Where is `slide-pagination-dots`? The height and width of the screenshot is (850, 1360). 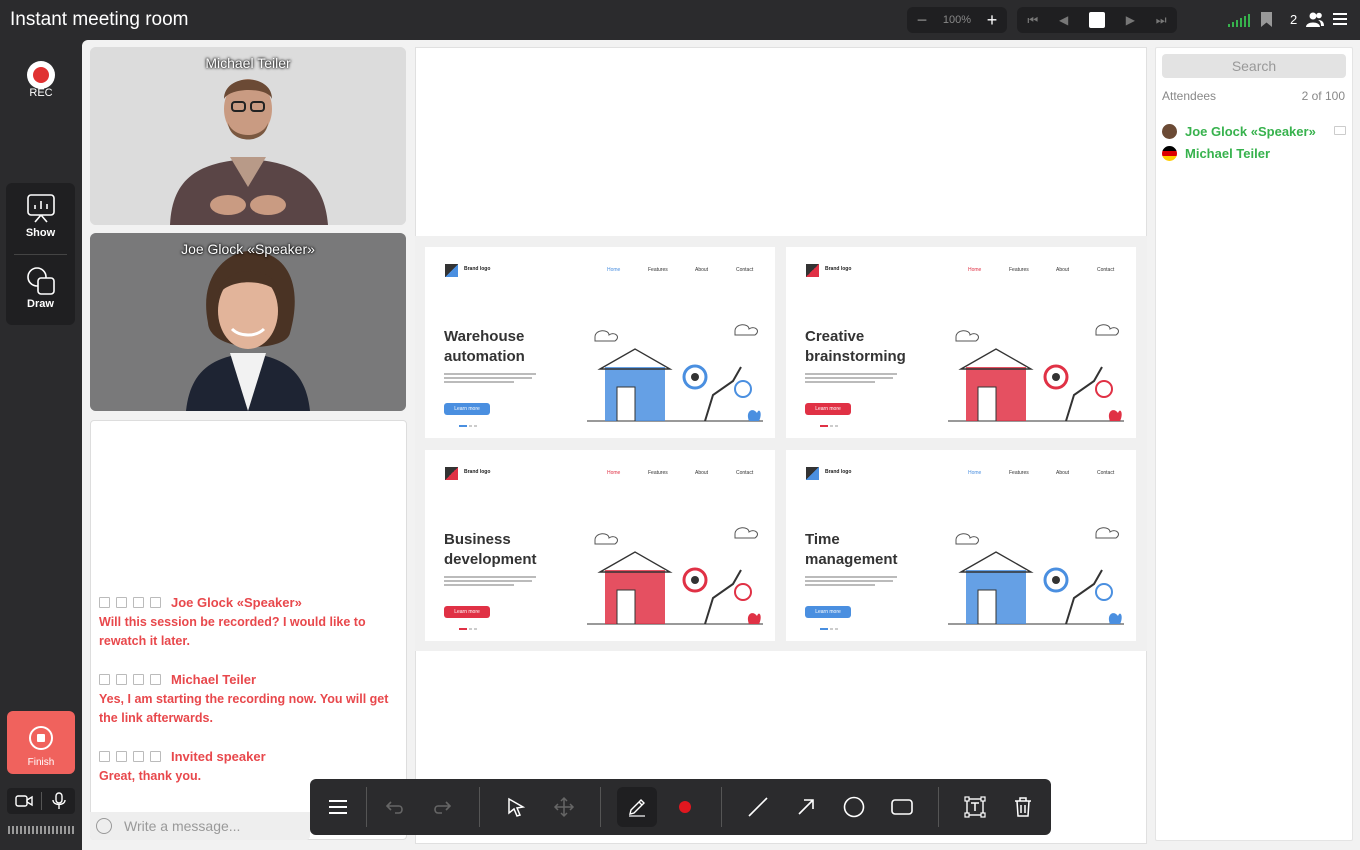
slide-pagination-dots is located at coordinates (468, 426).